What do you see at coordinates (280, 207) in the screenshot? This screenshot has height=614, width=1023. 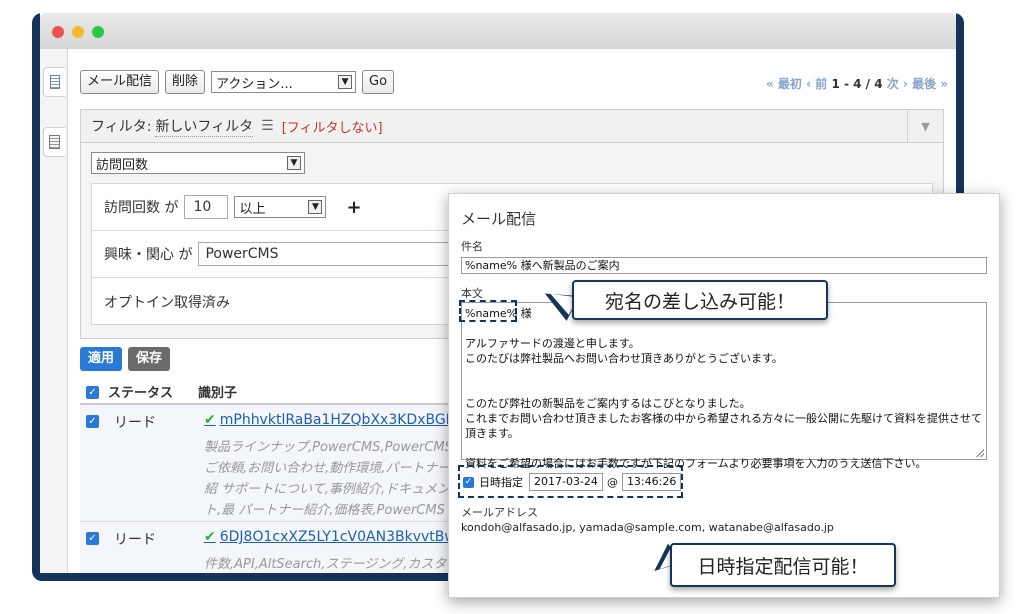 I see `visits-operator-select: 以上 ▼` at bounding box center [280, 207].